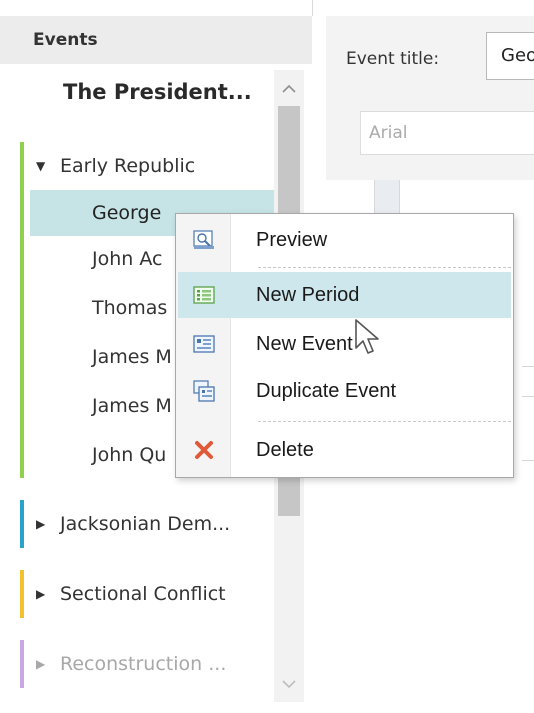  Describe the element at coordinates (156, 40) in the screenshot. I see `events-panel-header: Events` at that location.